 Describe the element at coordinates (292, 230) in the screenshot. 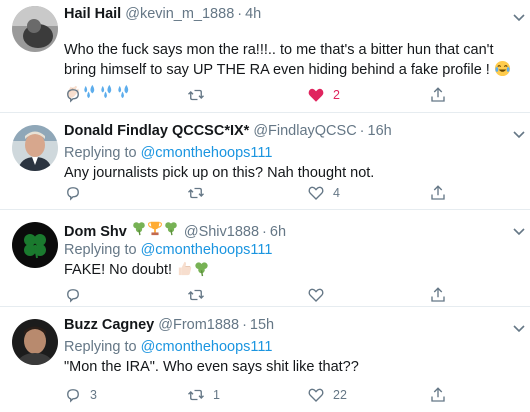

I see `tweet-header: Dom Shv @Shiv1888 · 6h` at that location.